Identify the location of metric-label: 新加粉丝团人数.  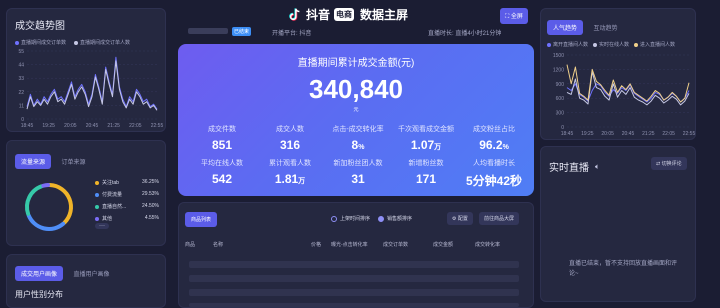
(358, 163).